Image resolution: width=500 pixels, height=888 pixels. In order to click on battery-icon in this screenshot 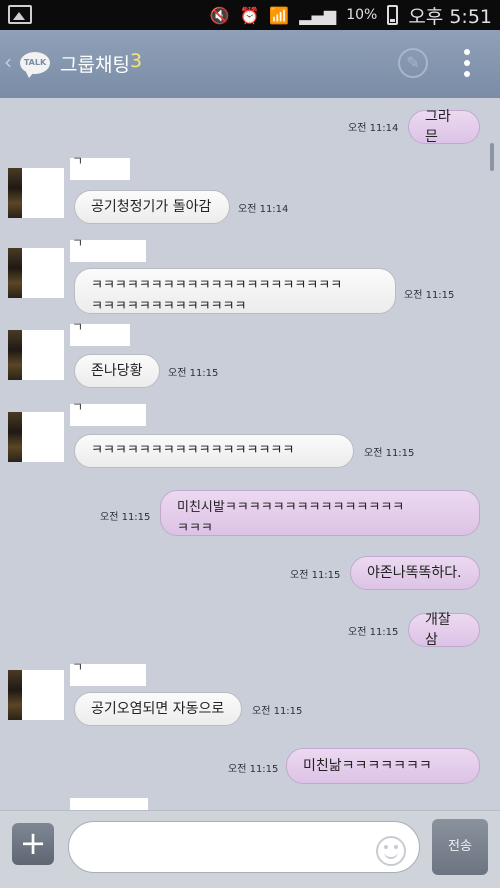, I will do `click(393, 15)`.